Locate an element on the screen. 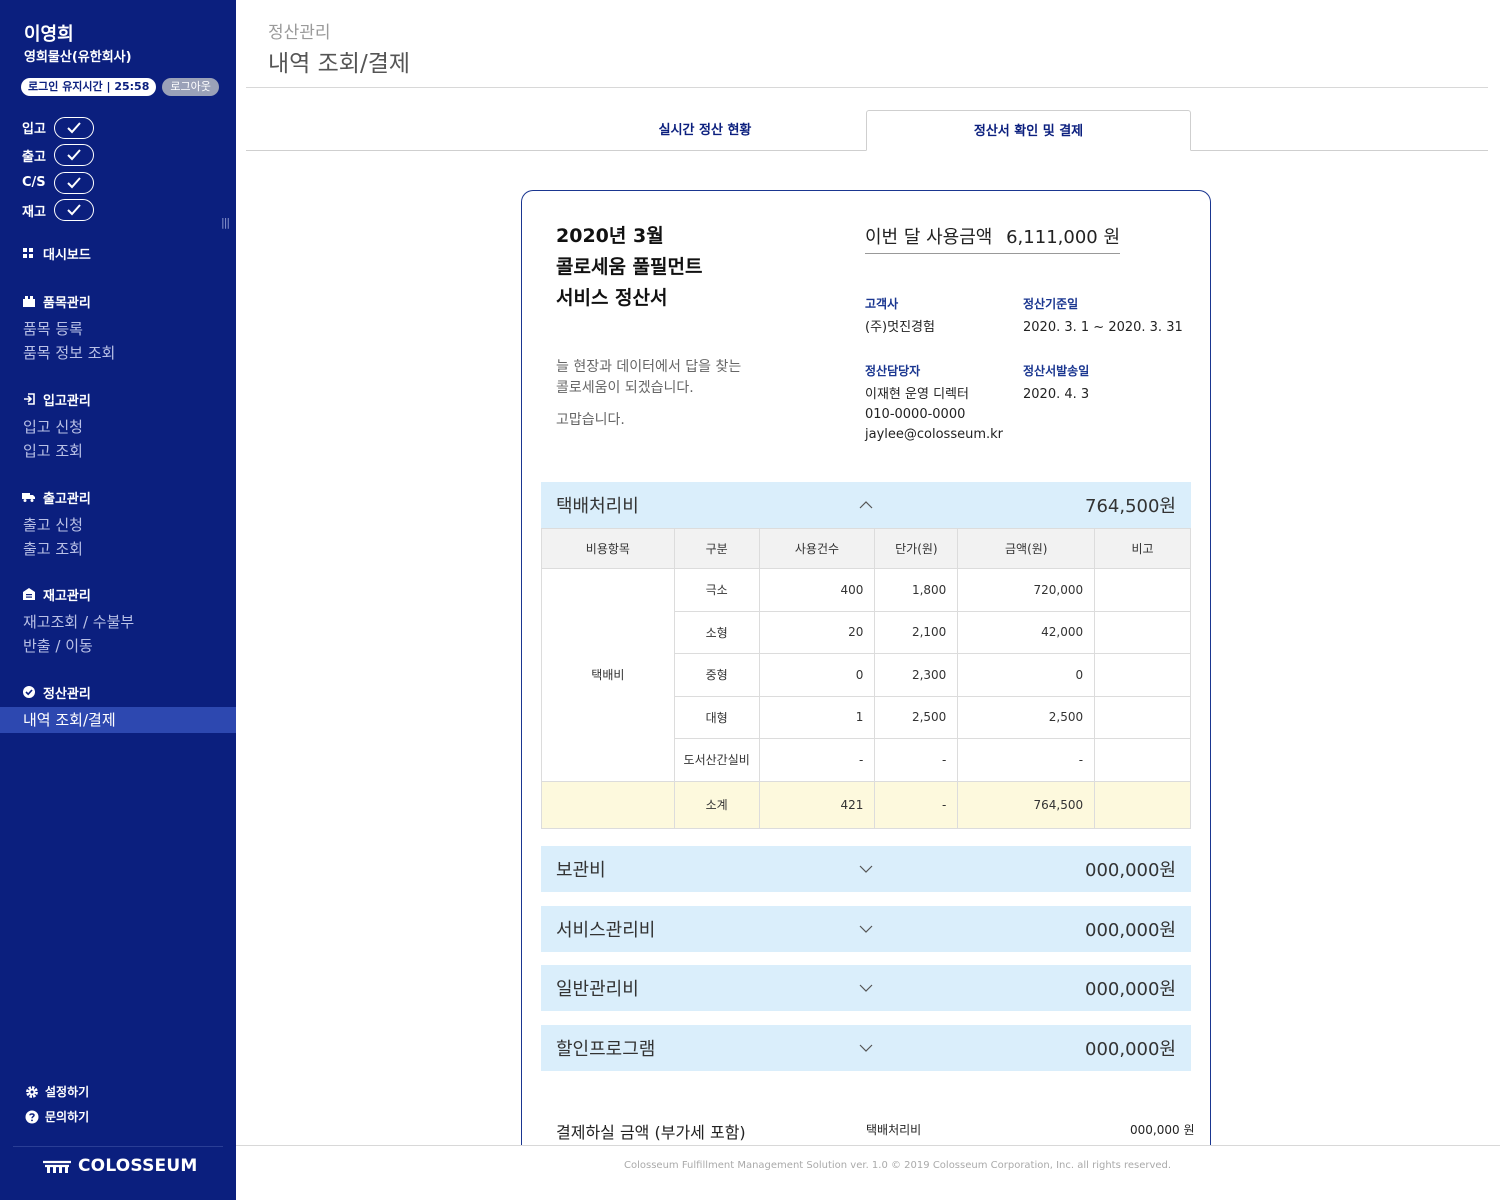 This screenshot has height=1200, width=1500. manager-label: 정산담당자 is located at coordinates (893, 371).